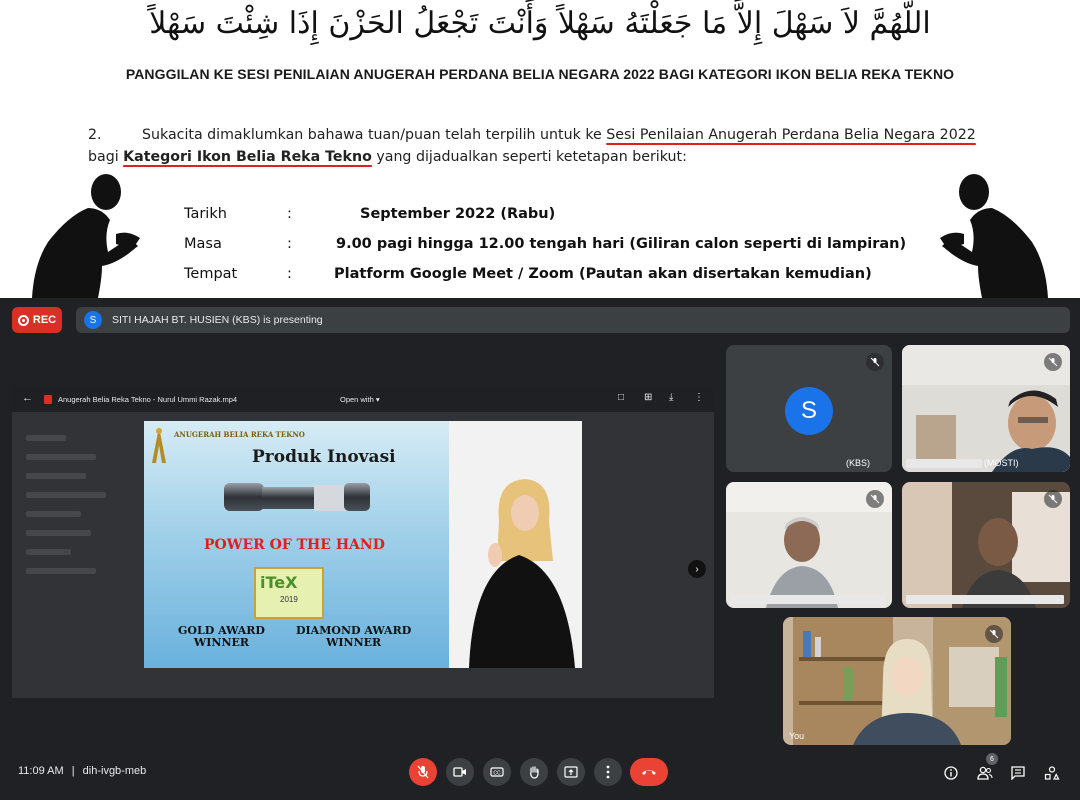  Describe the element at coordinates (41, 771) in the screenshot. I see `clock-time: 11:09 AM` at that location.